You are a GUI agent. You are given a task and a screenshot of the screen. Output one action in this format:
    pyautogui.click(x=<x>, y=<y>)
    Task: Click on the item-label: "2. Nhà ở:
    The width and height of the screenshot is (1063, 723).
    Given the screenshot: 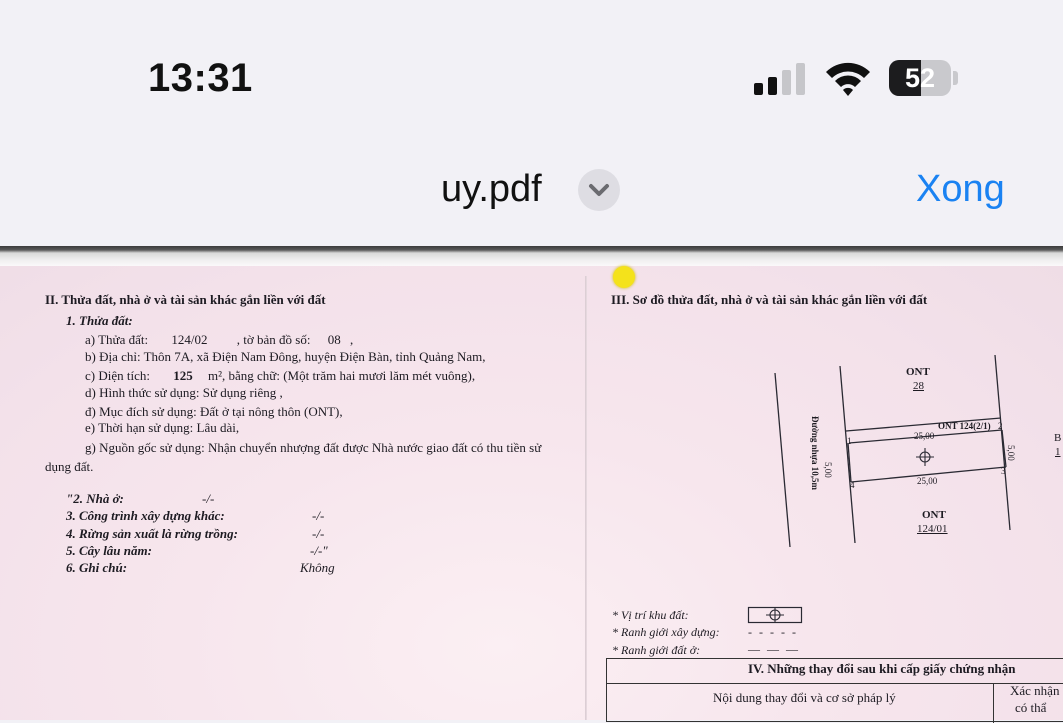 What is the action you would take?
    pyautogui.click(x=95, y=498)
    